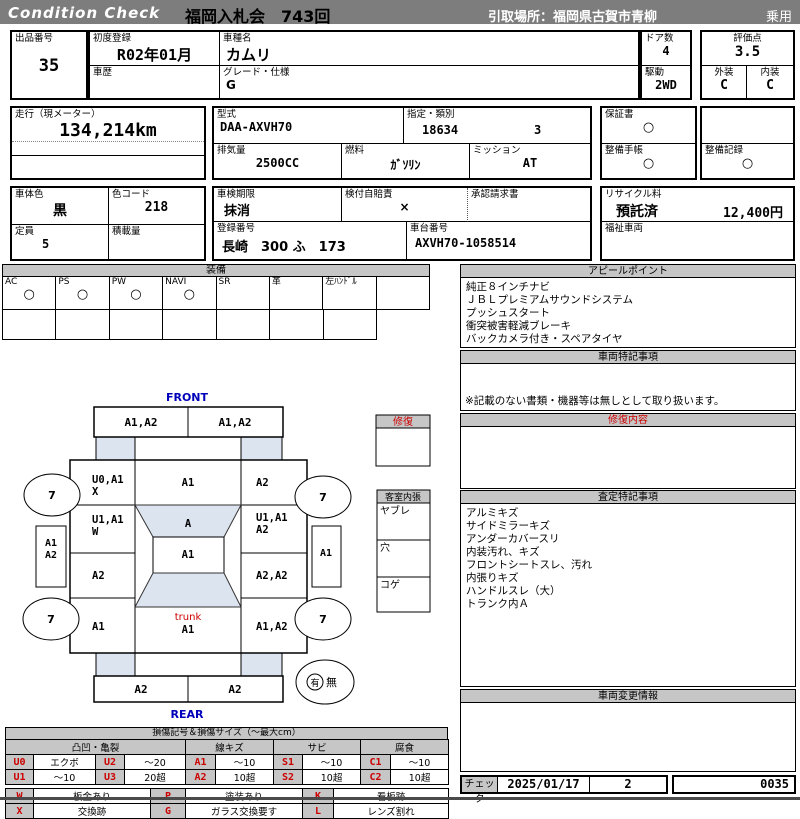 This screenshot has width=800, height=819. I want to click on drive-cell: 駆動 2WD, so click(666, 82).